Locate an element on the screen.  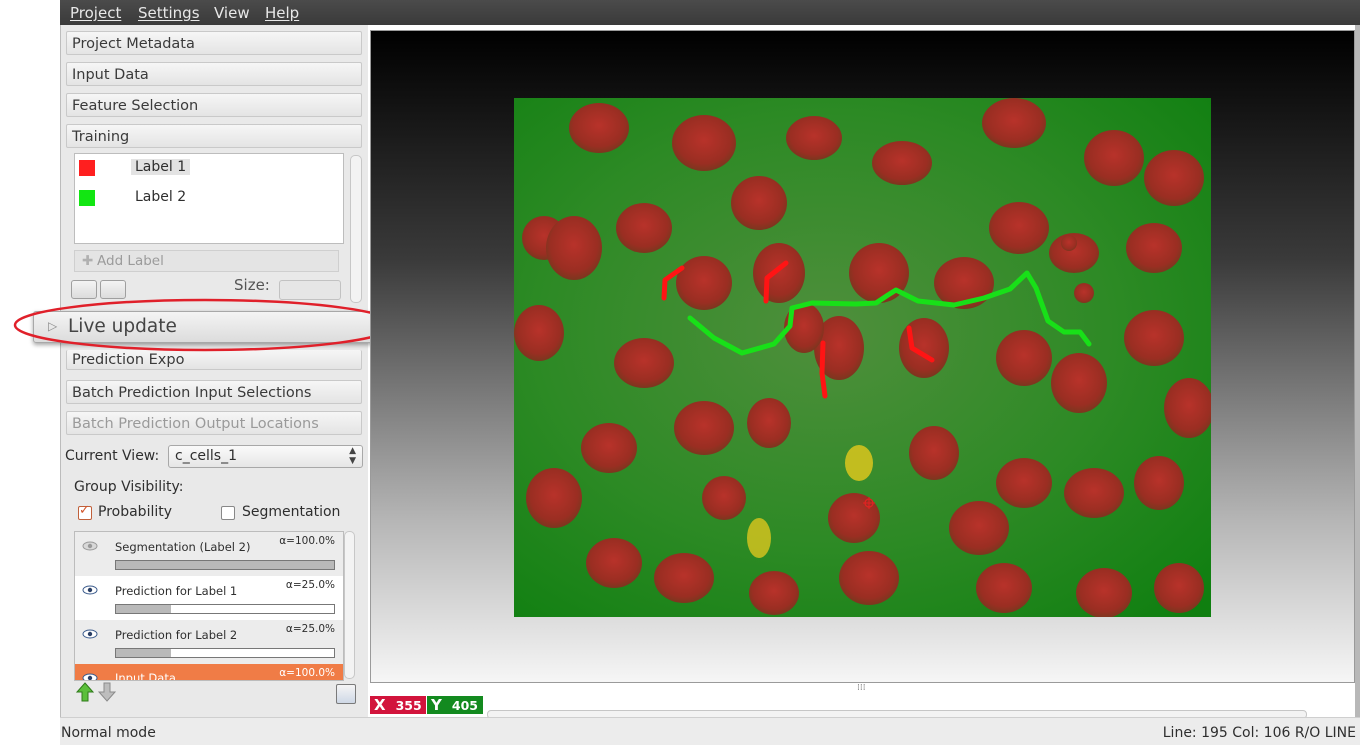
y-coordinate-value: 405 is located at coordinates (464, 705).